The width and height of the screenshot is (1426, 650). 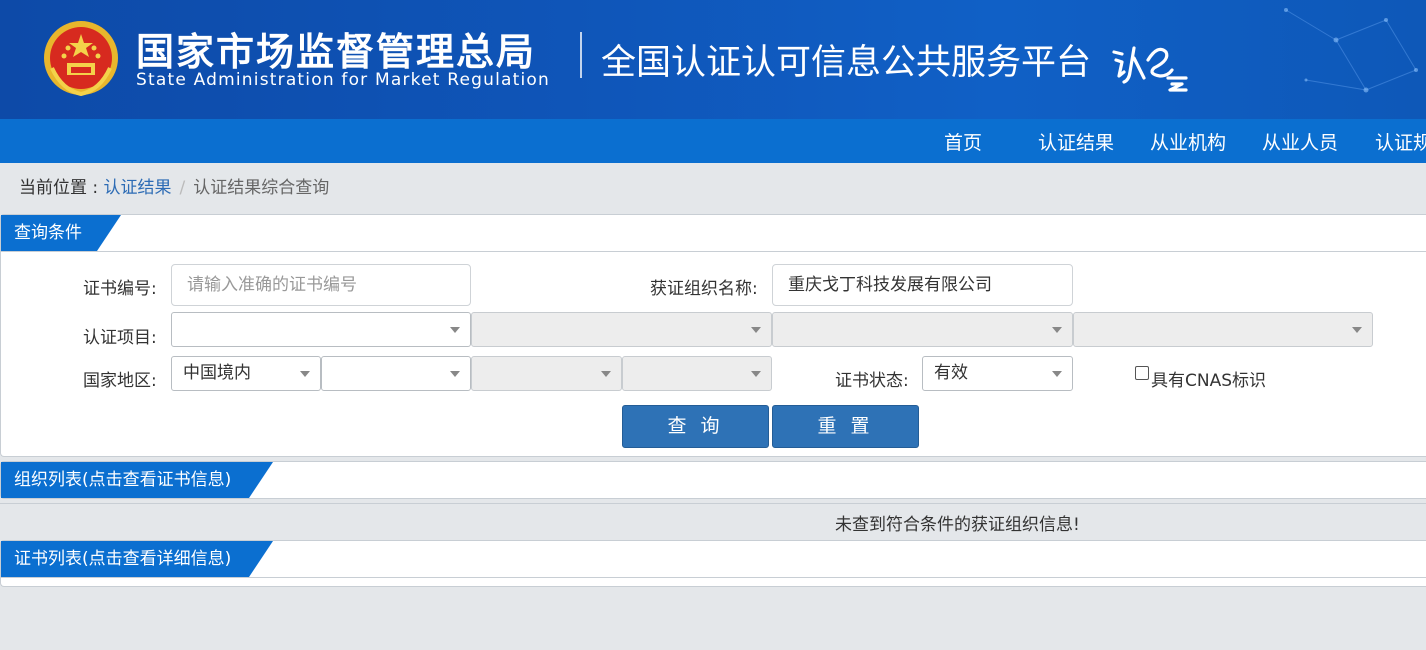 What do you see at coordinates (120, 338) in the screenshot?
I see `cert-project-label: 认证项目:` at bounding box center [120, 338].